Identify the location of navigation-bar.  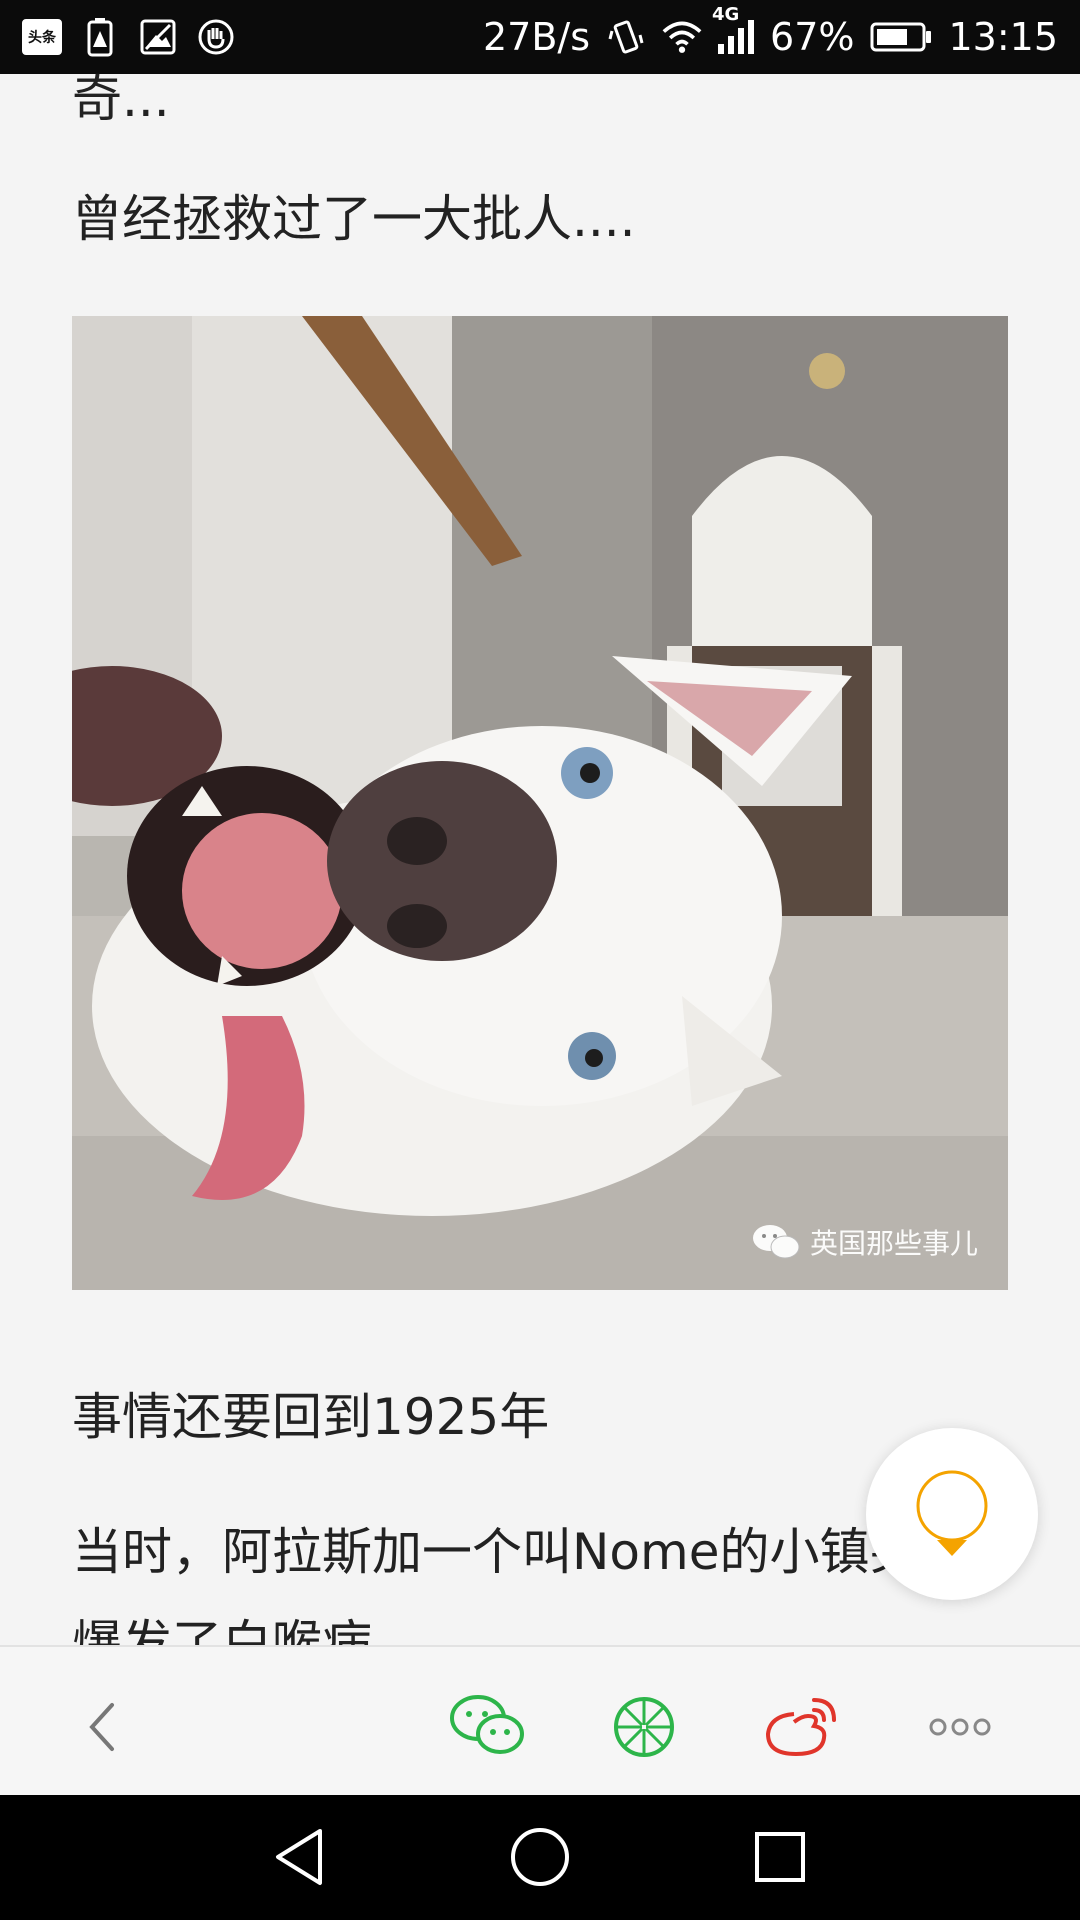
(540, 1857).